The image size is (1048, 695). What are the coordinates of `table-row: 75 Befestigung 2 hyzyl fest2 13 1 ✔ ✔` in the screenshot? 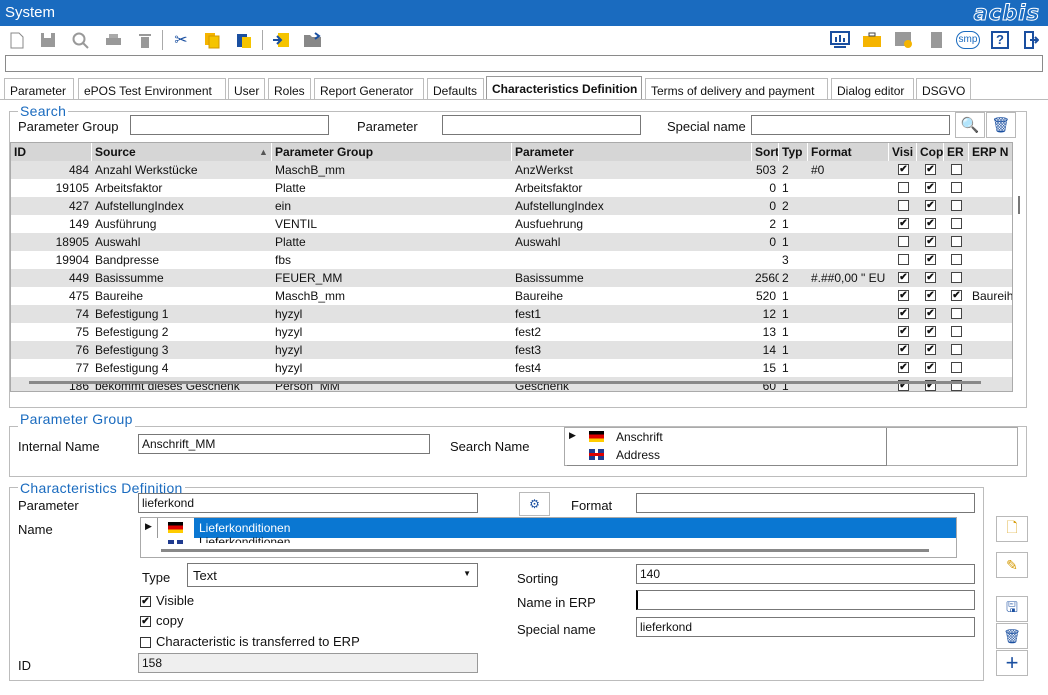 It's located at (511, 332).